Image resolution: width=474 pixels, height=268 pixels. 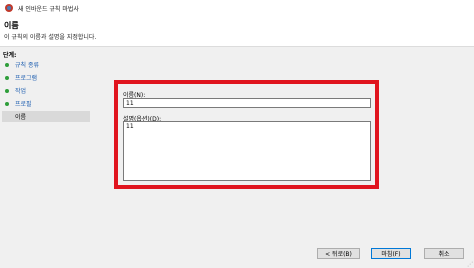 What do you see at coordinates (7, 117) in the screenshot?
I see `step-current-icon` at bounding box center [7, 117].